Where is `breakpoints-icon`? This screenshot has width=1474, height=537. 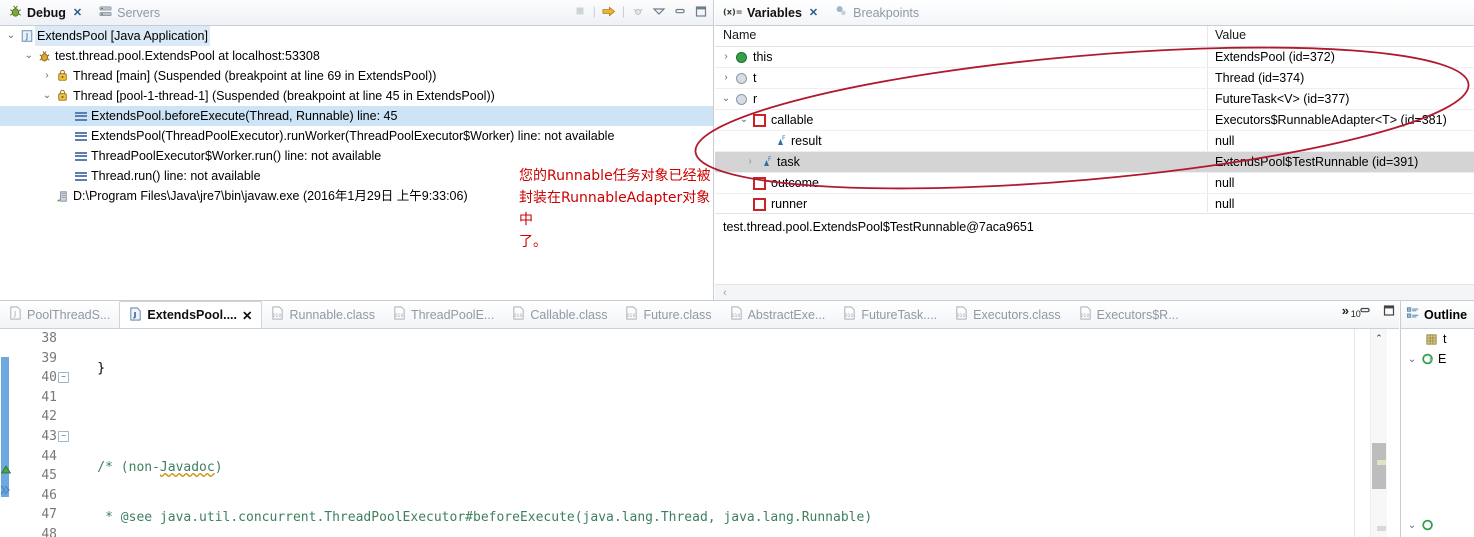
breakpoints-icon is located at coordinates (841, 12).